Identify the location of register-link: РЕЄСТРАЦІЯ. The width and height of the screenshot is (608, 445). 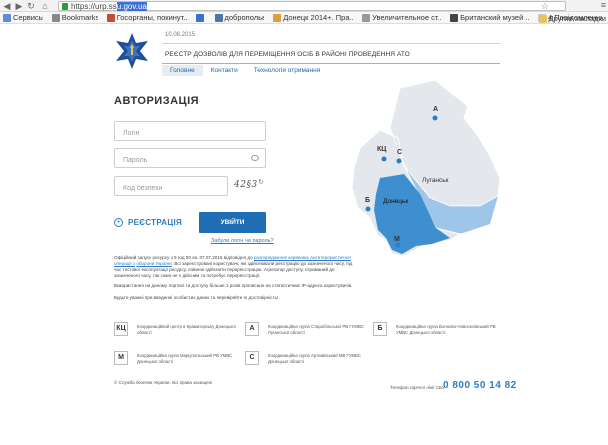
(155, 222).